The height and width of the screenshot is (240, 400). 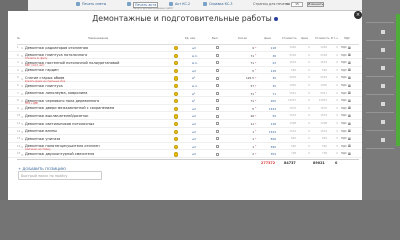 What do you see at coordinates (297, 4) in the screenshot?
I see `pages-count-input: 15` at bounding box center [297, 4].